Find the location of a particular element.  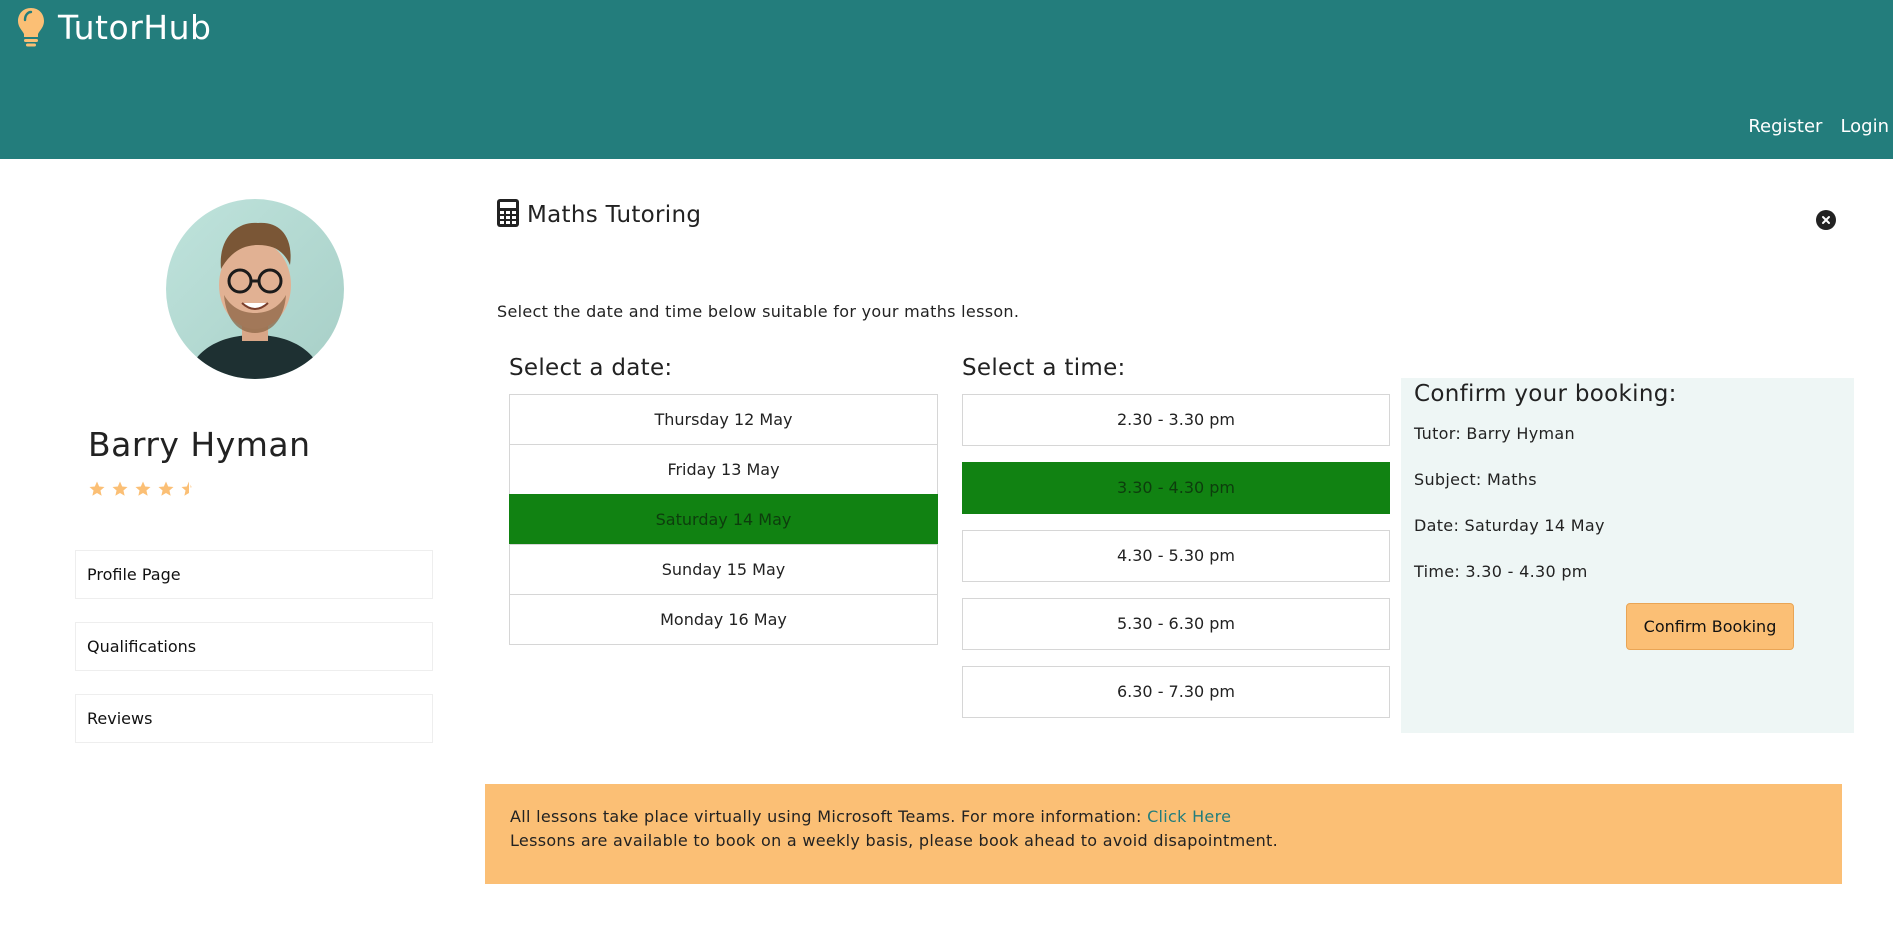

close-icon is located at coordinates (1826, 220).